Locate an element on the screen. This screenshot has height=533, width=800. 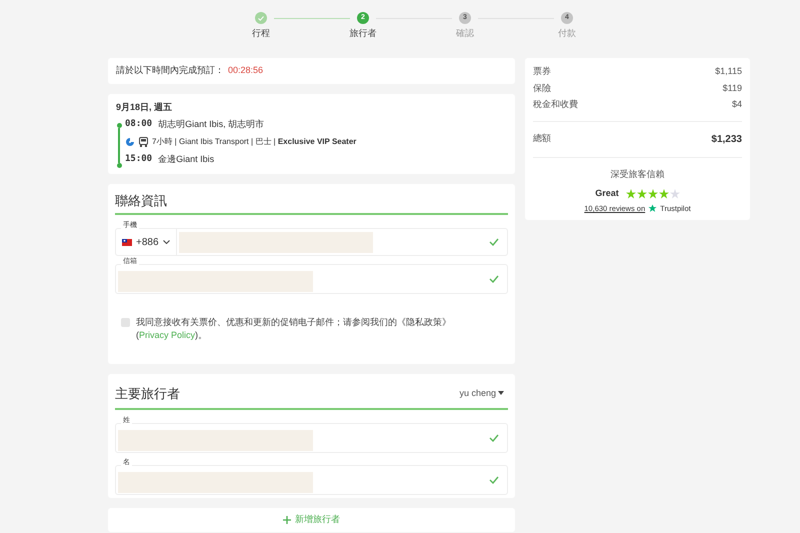
departure-time: 08:00 is located at coordinates (138, 124).